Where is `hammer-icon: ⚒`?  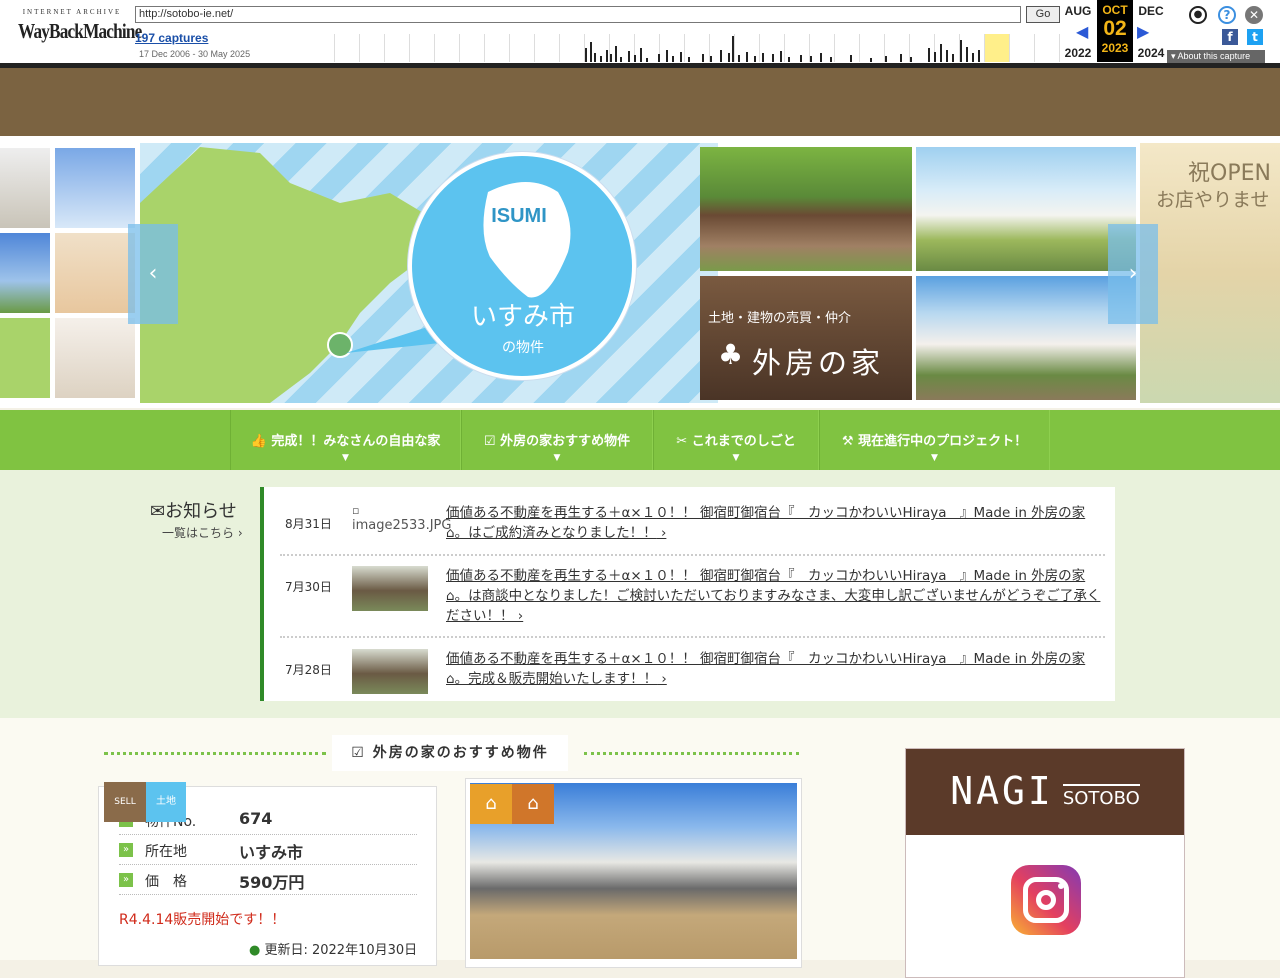
hammer-icon: ⚒ is located at coordinates (847, 441).